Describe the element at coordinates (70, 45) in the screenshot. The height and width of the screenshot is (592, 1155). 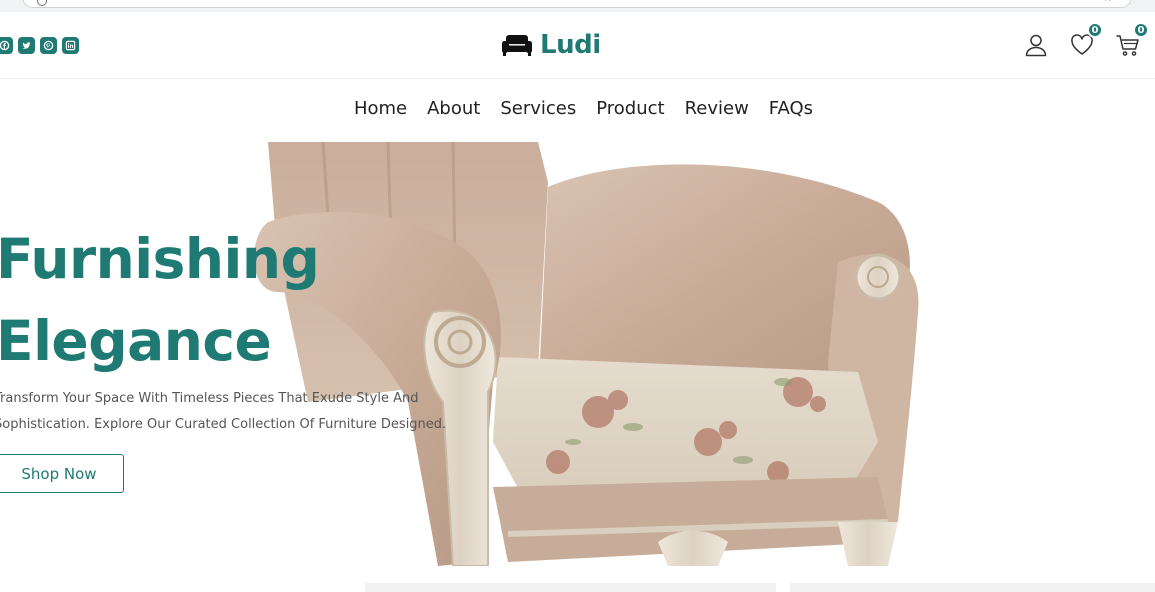
I see `linkedin-icon` at that location.